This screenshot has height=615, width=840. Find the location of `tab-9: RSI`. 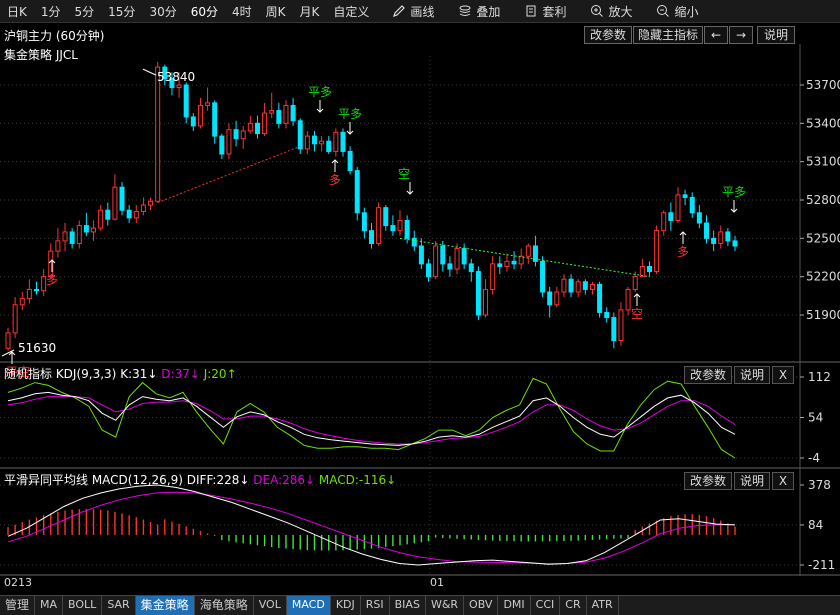

tab-9: RSI is located at coordinates (375, 605).